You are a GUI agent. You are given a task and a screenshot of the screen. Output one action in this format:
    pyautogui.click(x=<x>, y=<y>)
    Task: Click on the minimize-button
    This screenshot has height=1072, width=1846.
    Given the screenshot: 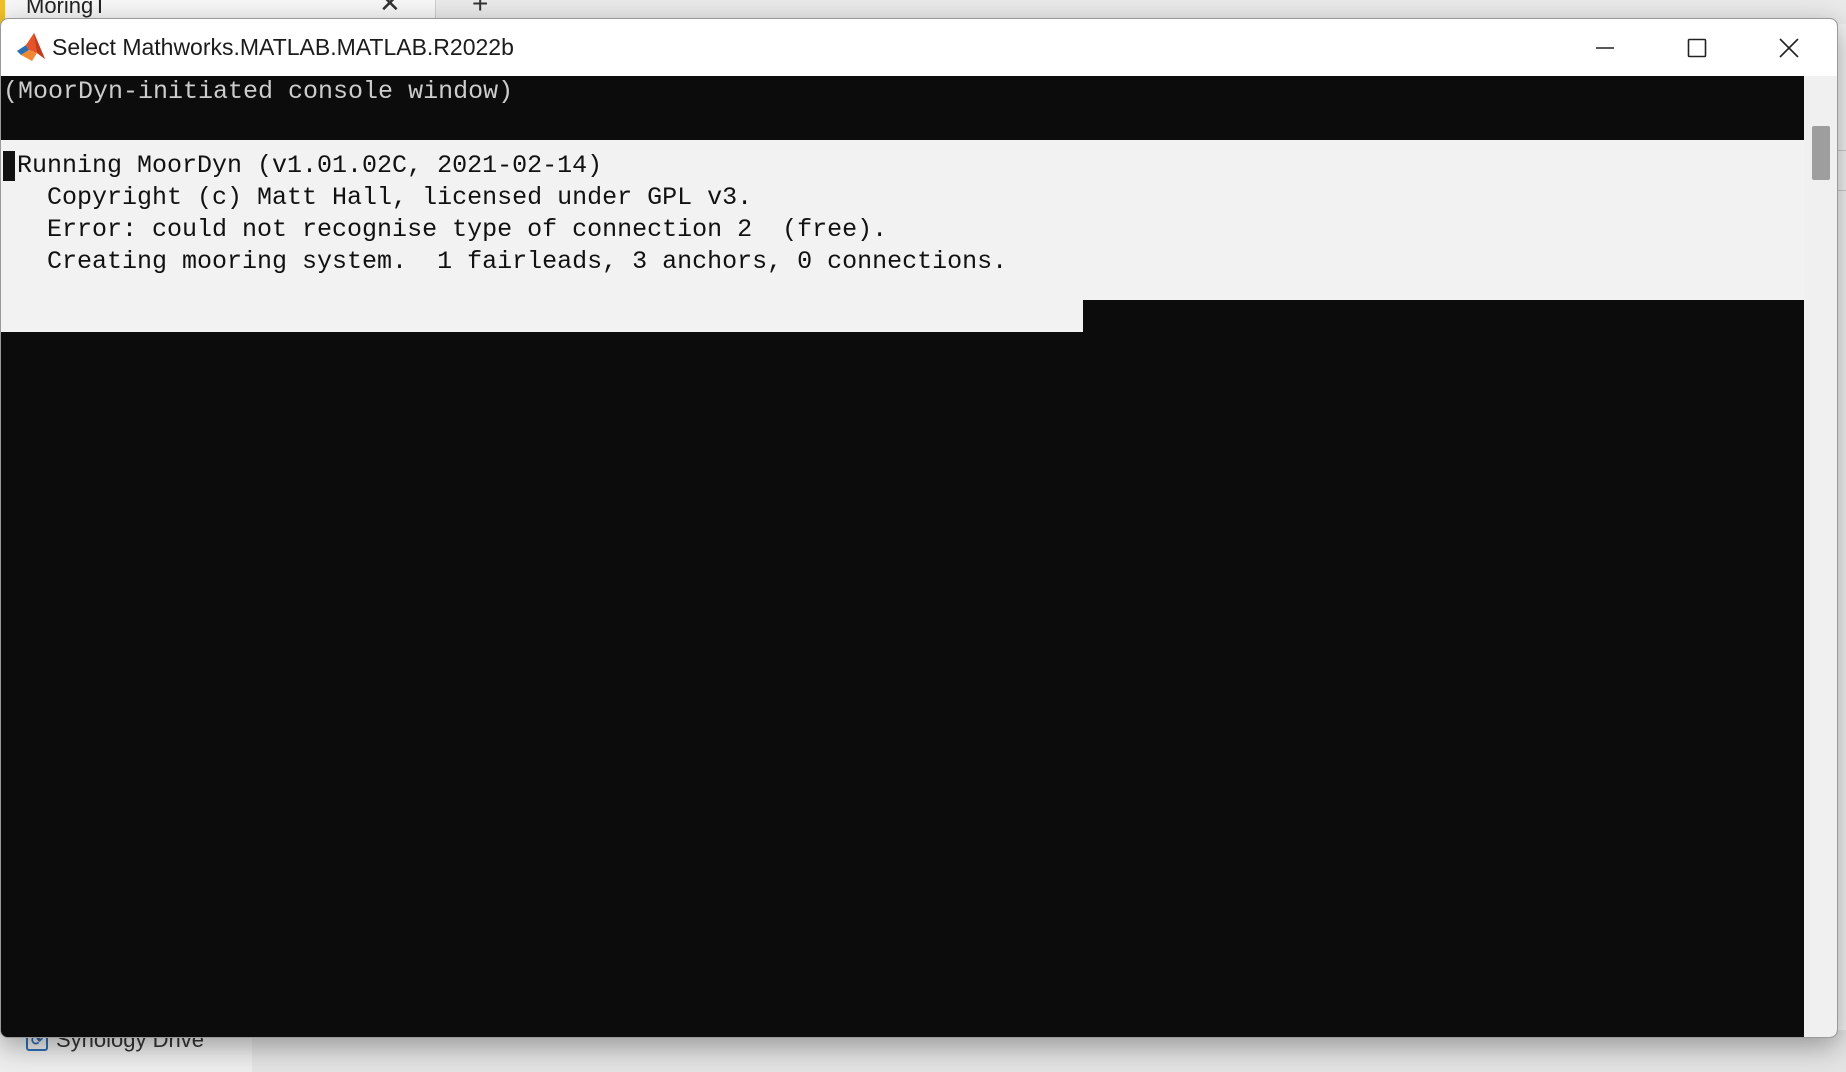 What is the action you would take?
    pyautogui.click(x=1605, y=47)
    